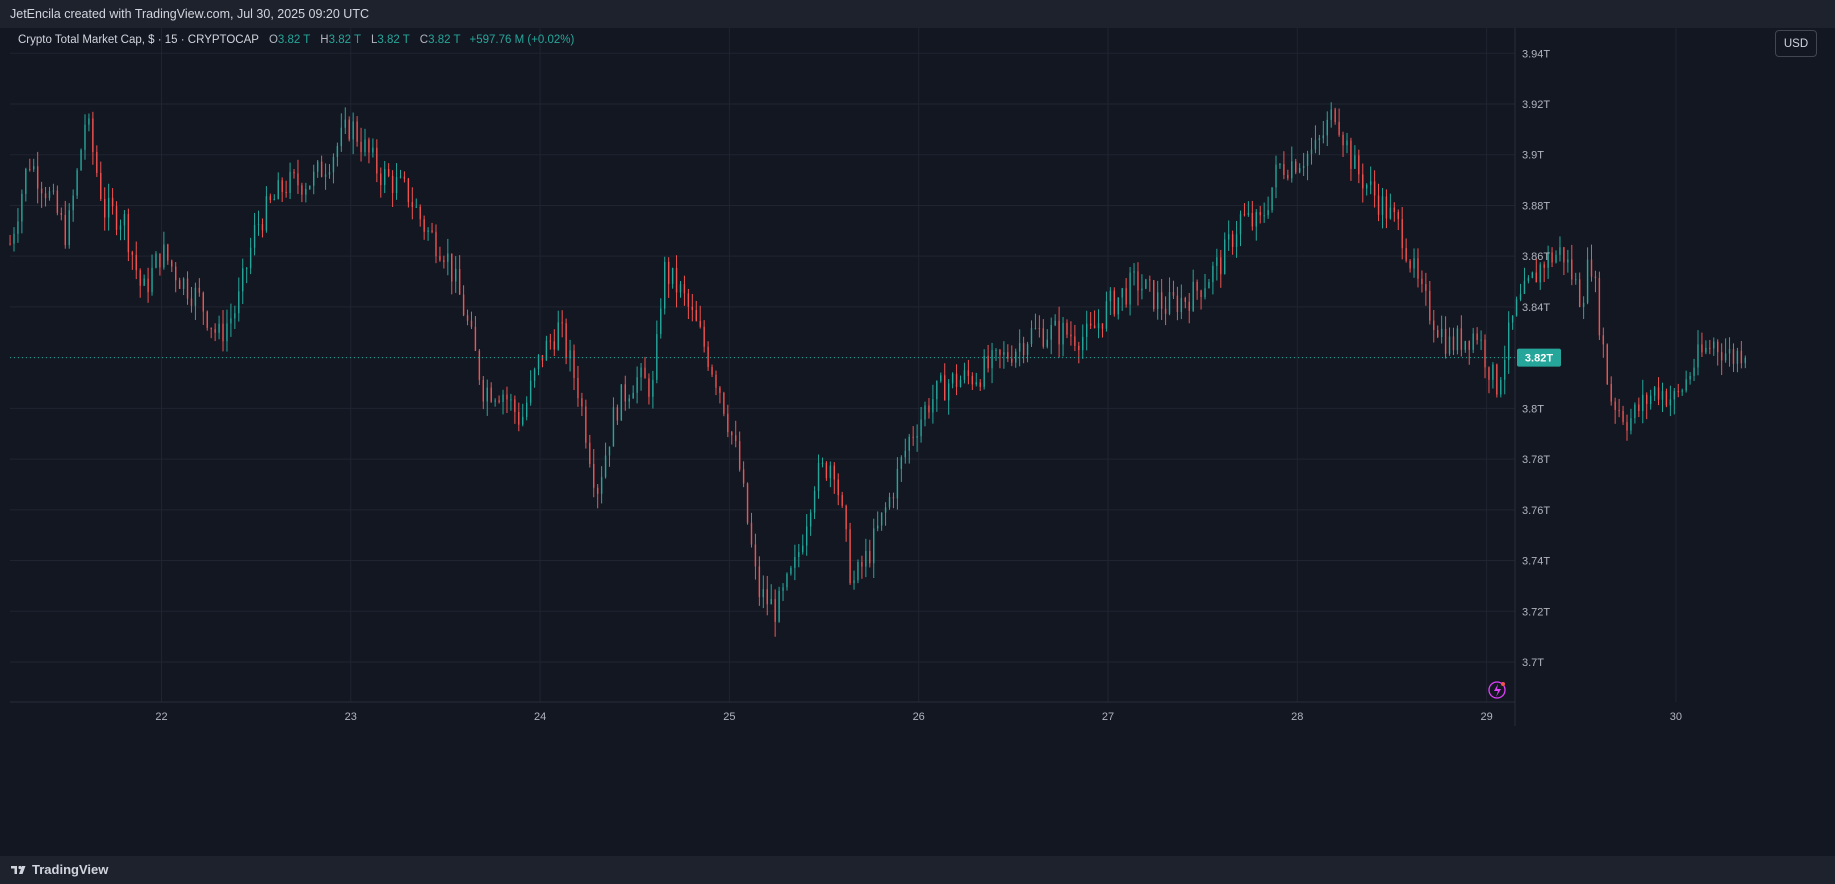  Describe the element at coordinates (1796, 43) in the screenshot. I see `currency-button: USD` at that location.